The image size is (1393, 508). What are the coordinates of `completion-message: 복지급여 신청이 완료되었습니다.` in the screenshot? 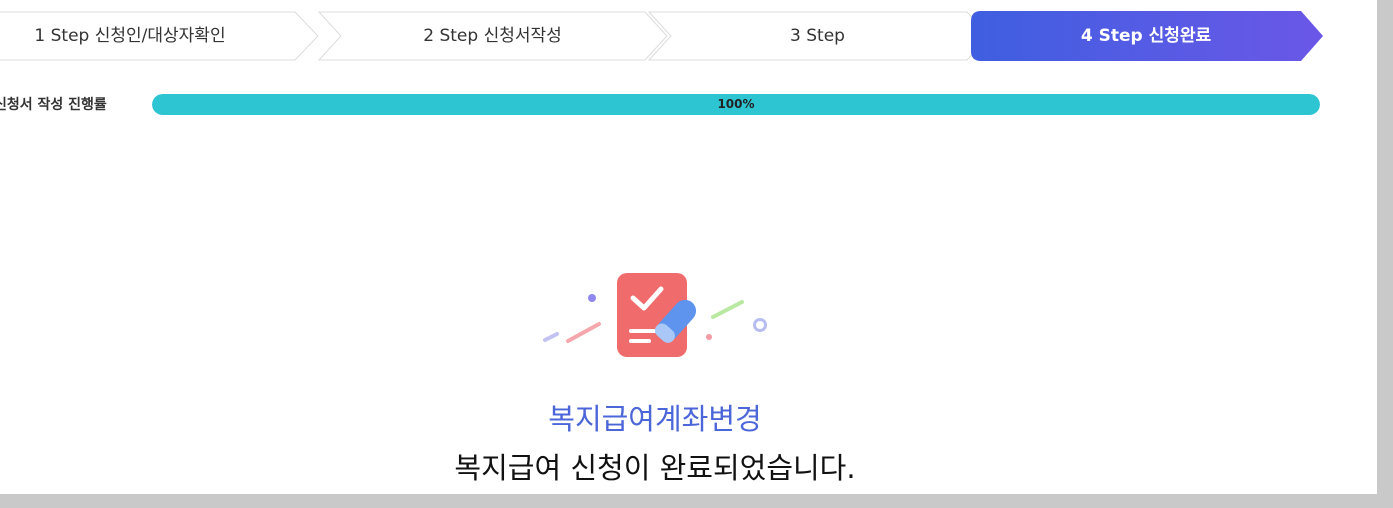 It's located at (655, 468).